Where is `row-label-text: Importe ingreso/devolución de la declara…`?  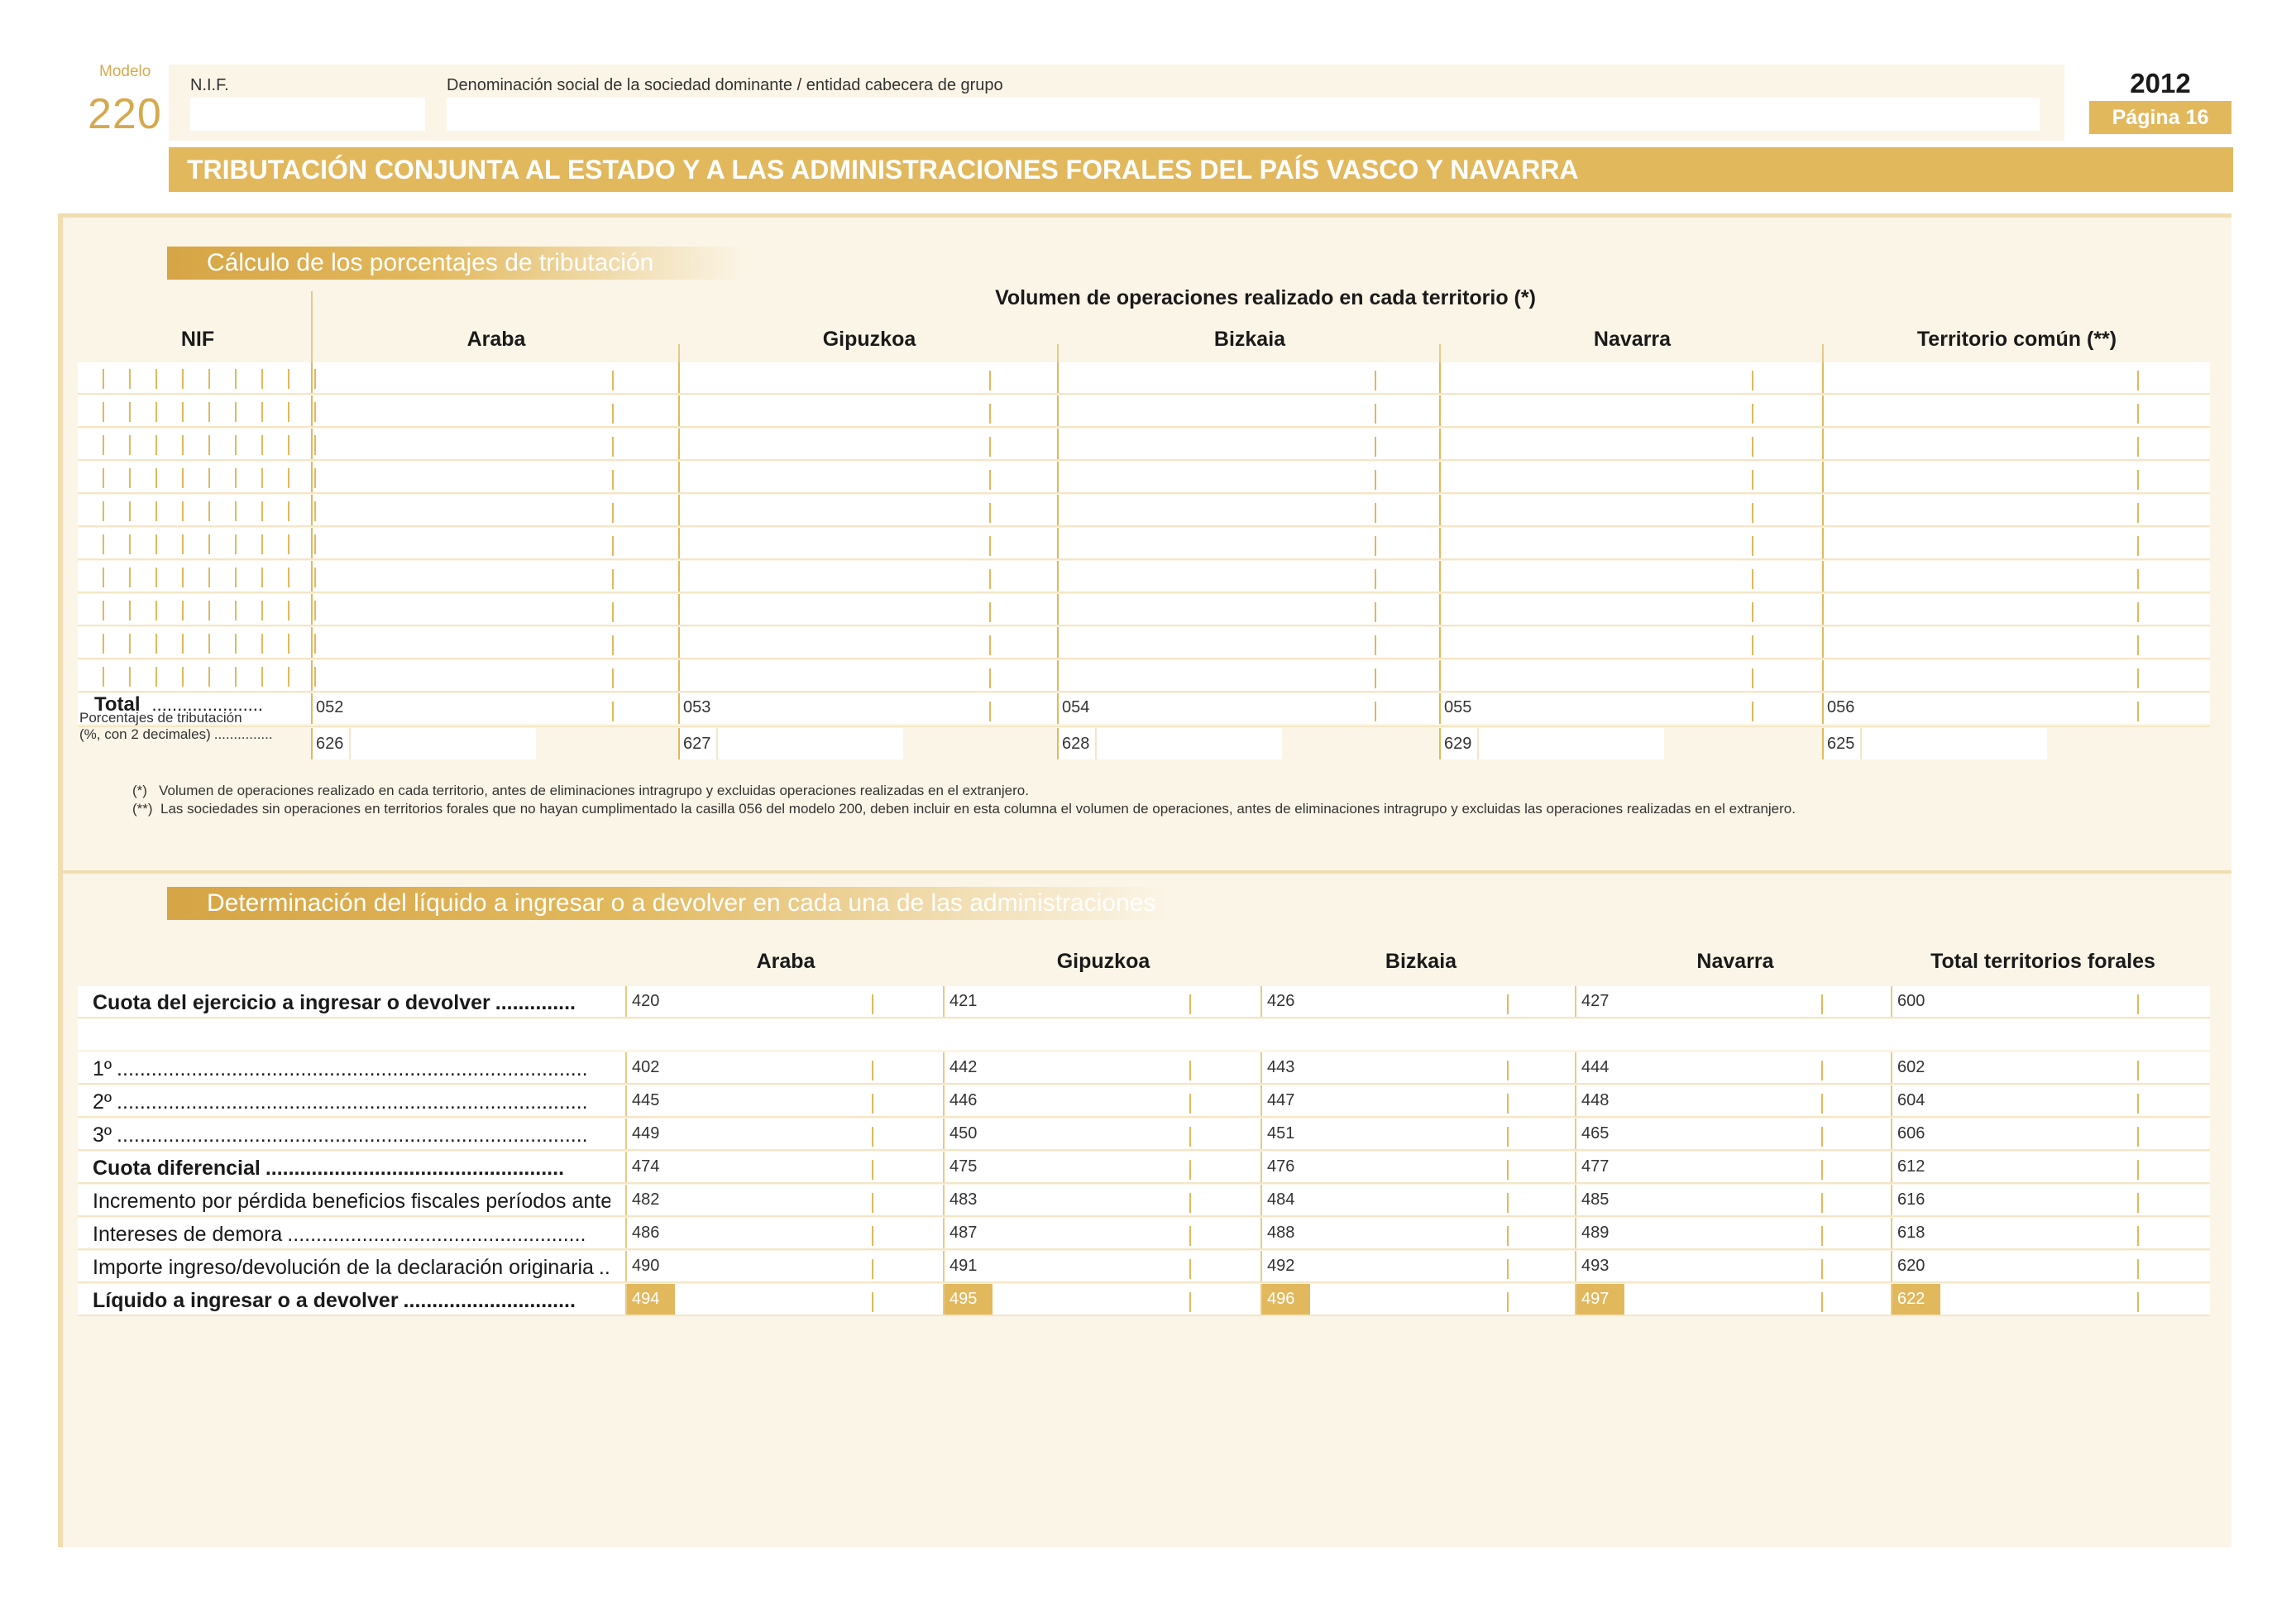 row-label-text: Importe ingreso/devolución de la declara… is located at coordinates (343, 1267).